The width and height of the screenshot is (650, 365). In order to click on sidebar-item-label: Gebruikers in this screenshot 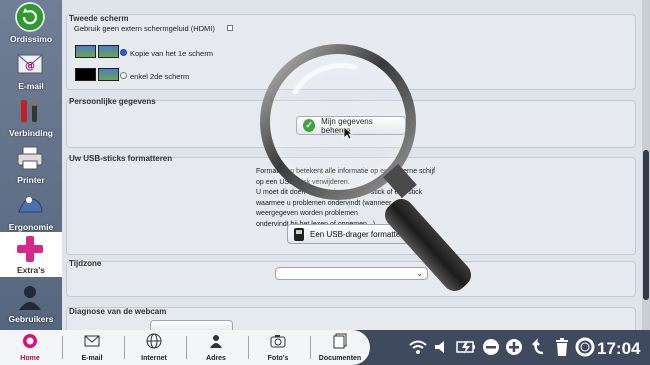, I will do `click(31, 319)`.